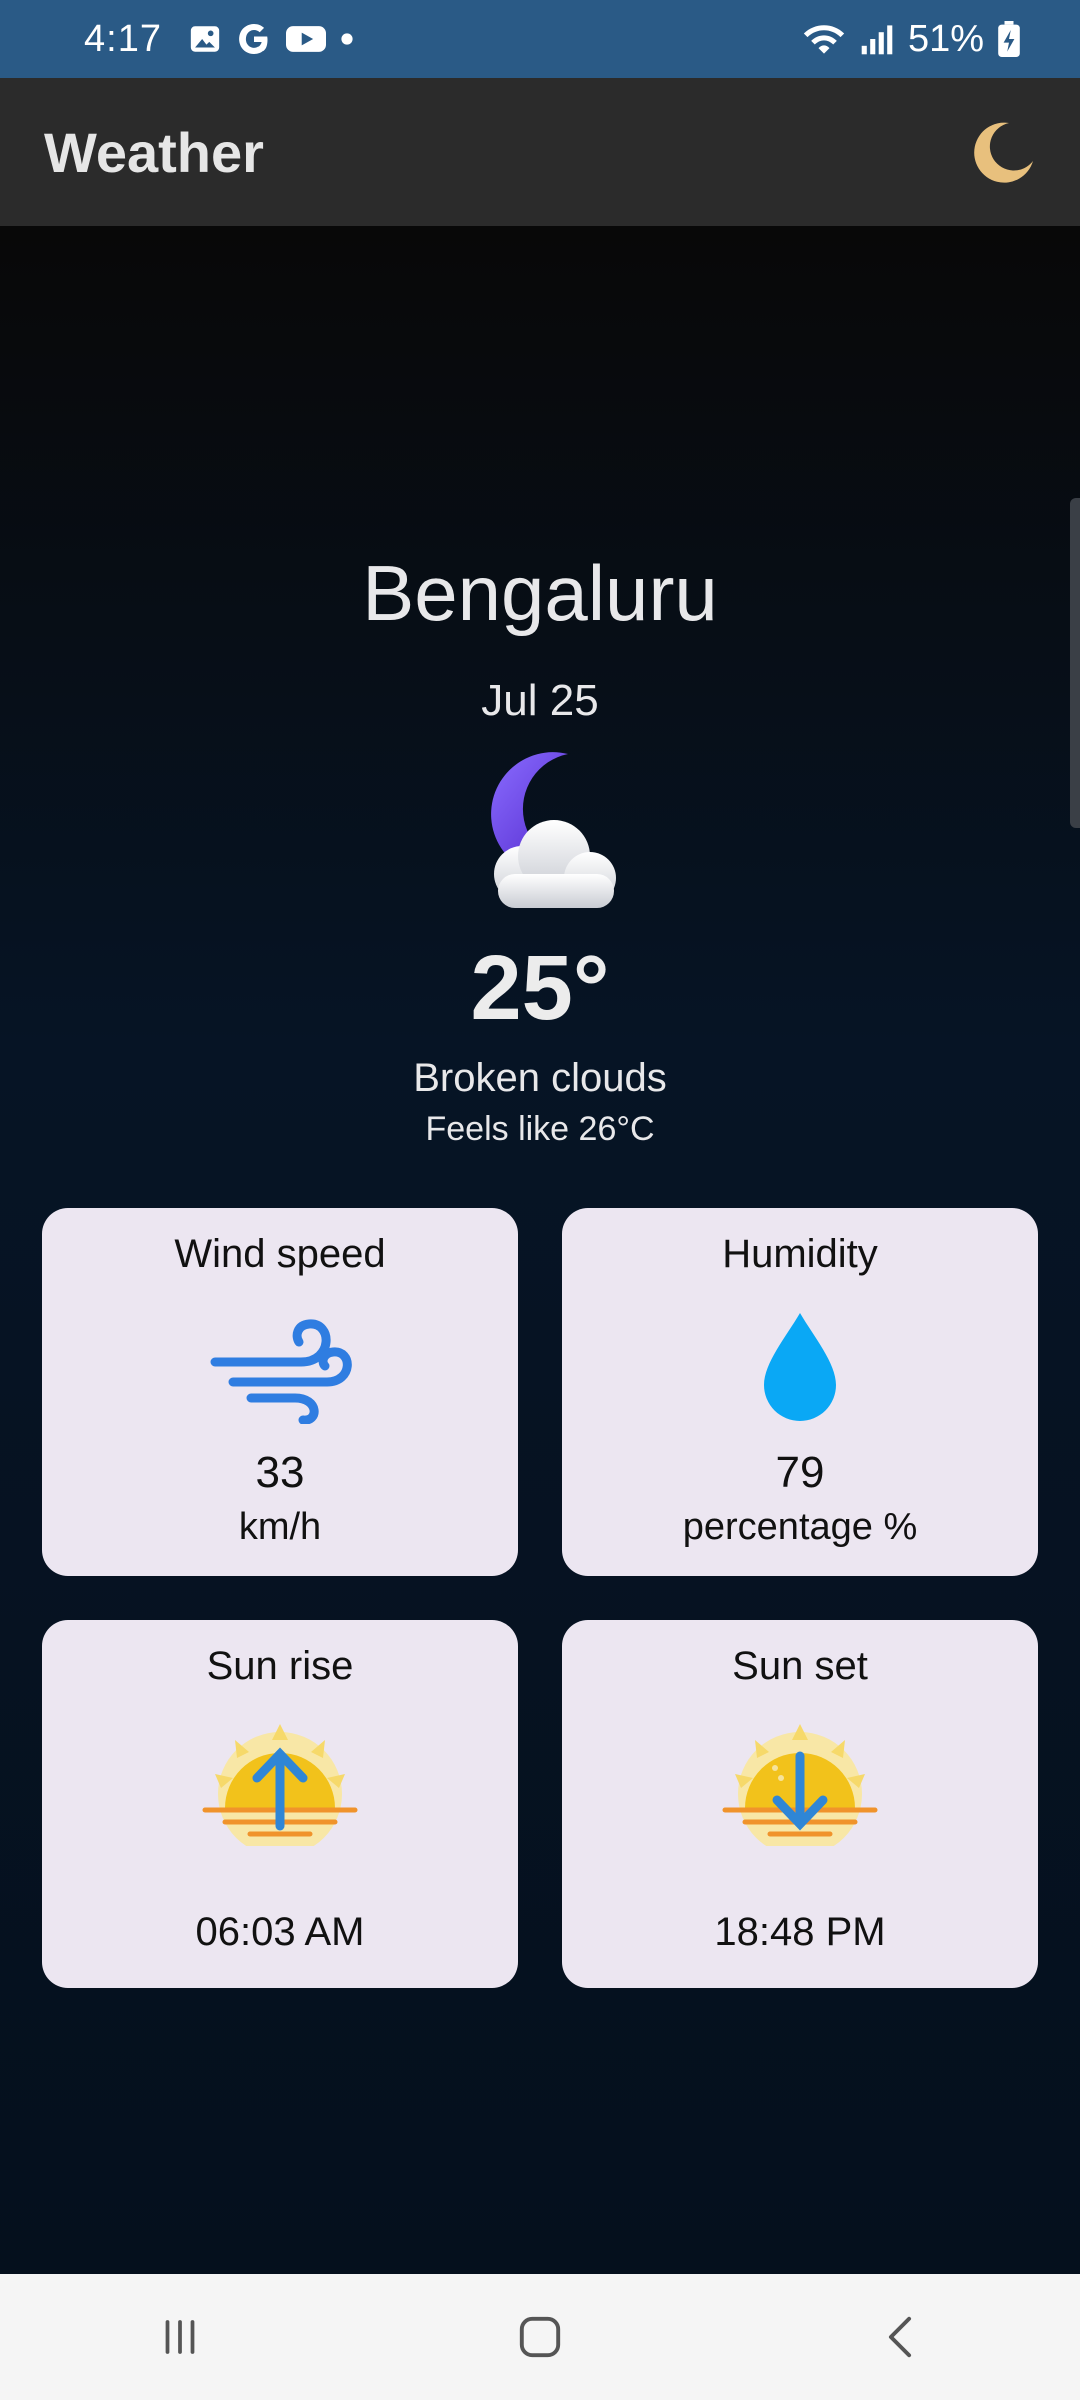 The image size is (1080, 2400). I want to click on navigation-bar, so click(540, 2337).